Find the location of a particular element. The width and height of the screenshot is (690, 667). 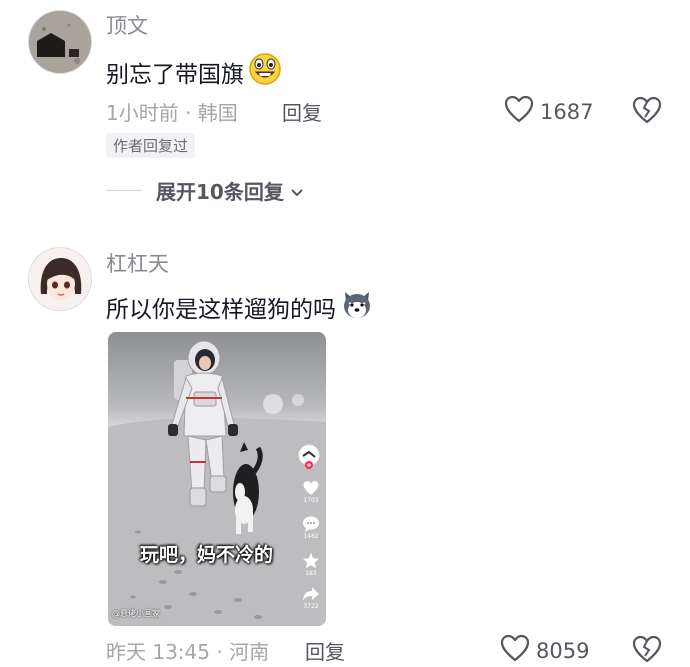

expand-replies-button: 展开10条回复 is located at coordinates (205, 190).